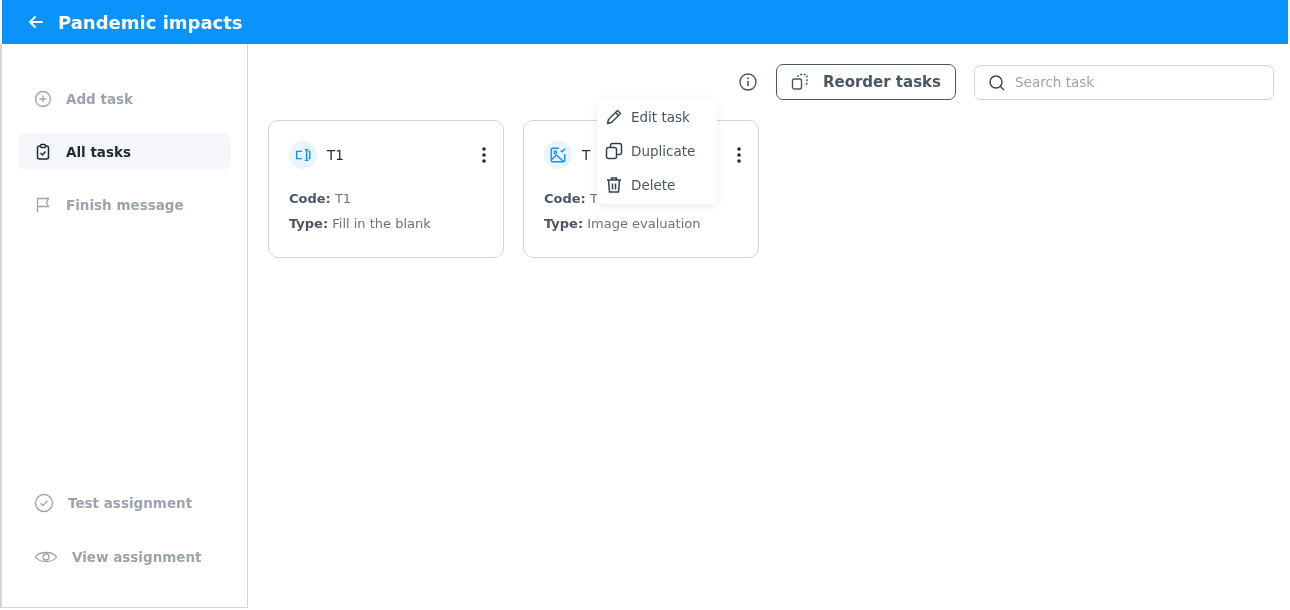  I want to click on search-field: Search task, so click(1124, 82).